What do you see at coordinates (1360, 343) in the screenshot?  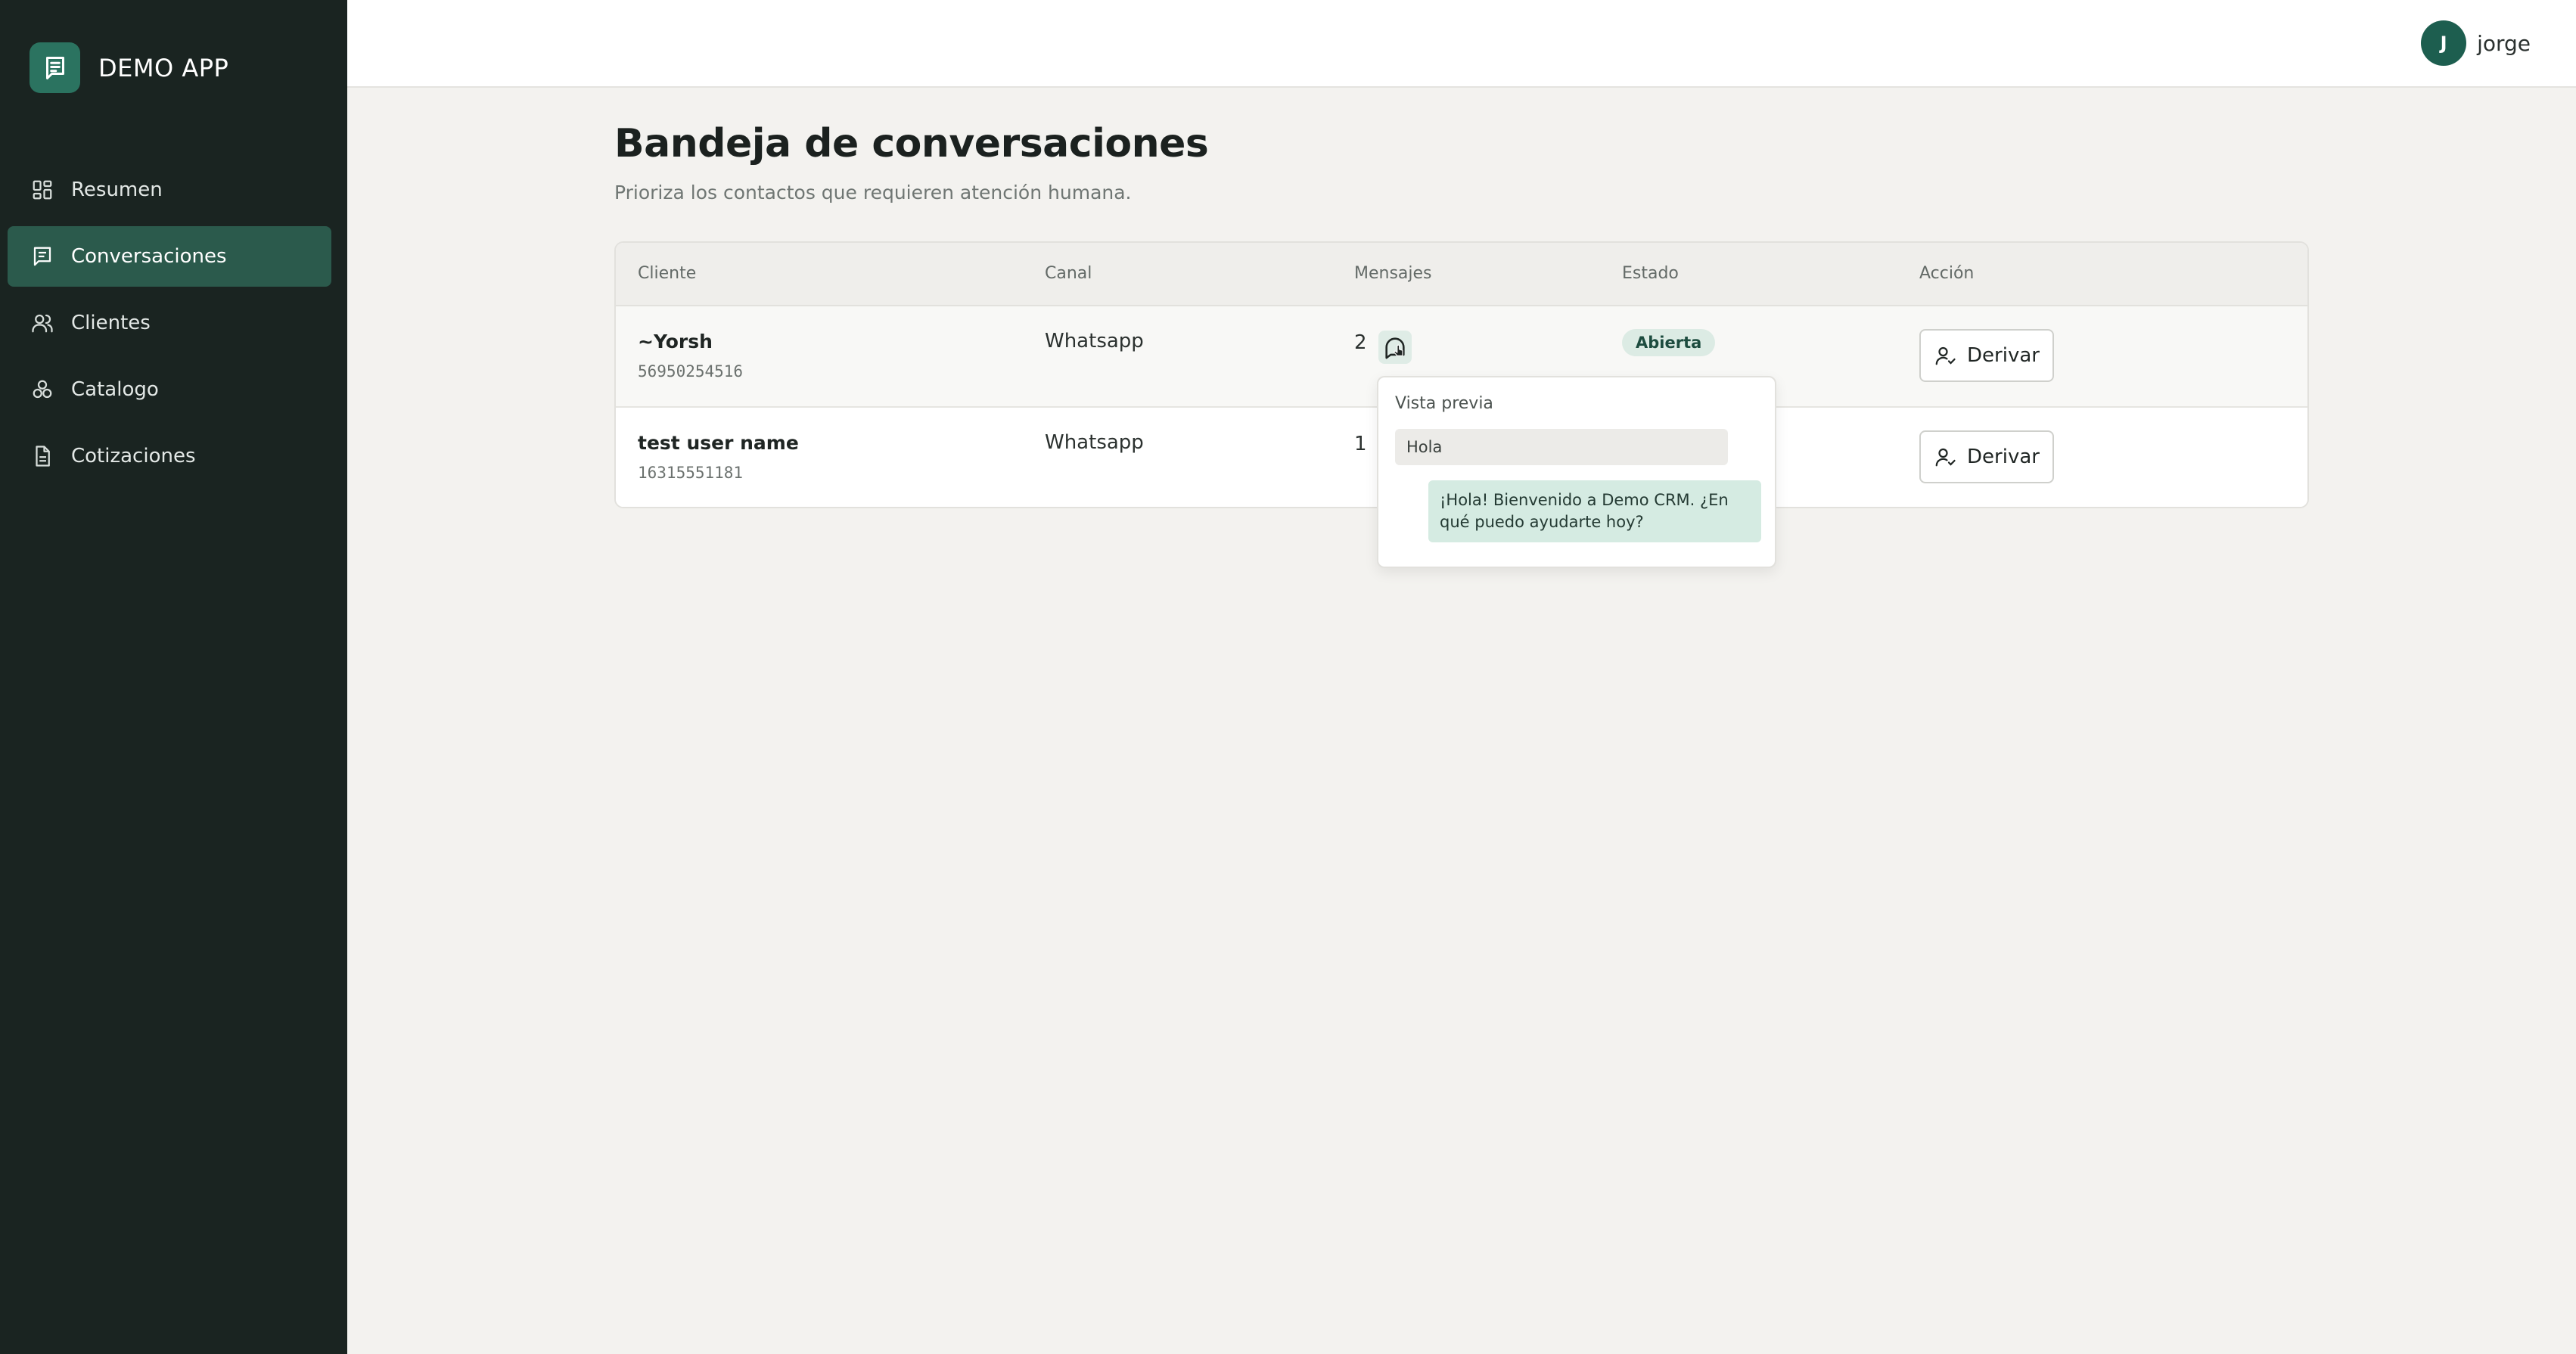 I see `message-count: 2` at bounding box center [1360, 343].